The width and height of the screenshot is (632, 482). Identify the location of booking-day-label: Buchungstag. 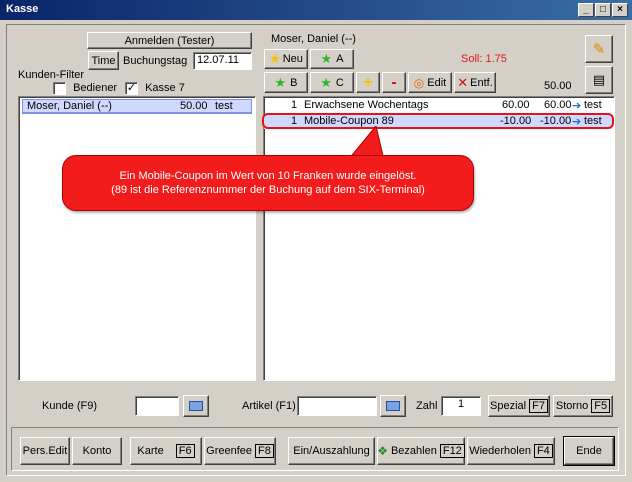
(155, 61).